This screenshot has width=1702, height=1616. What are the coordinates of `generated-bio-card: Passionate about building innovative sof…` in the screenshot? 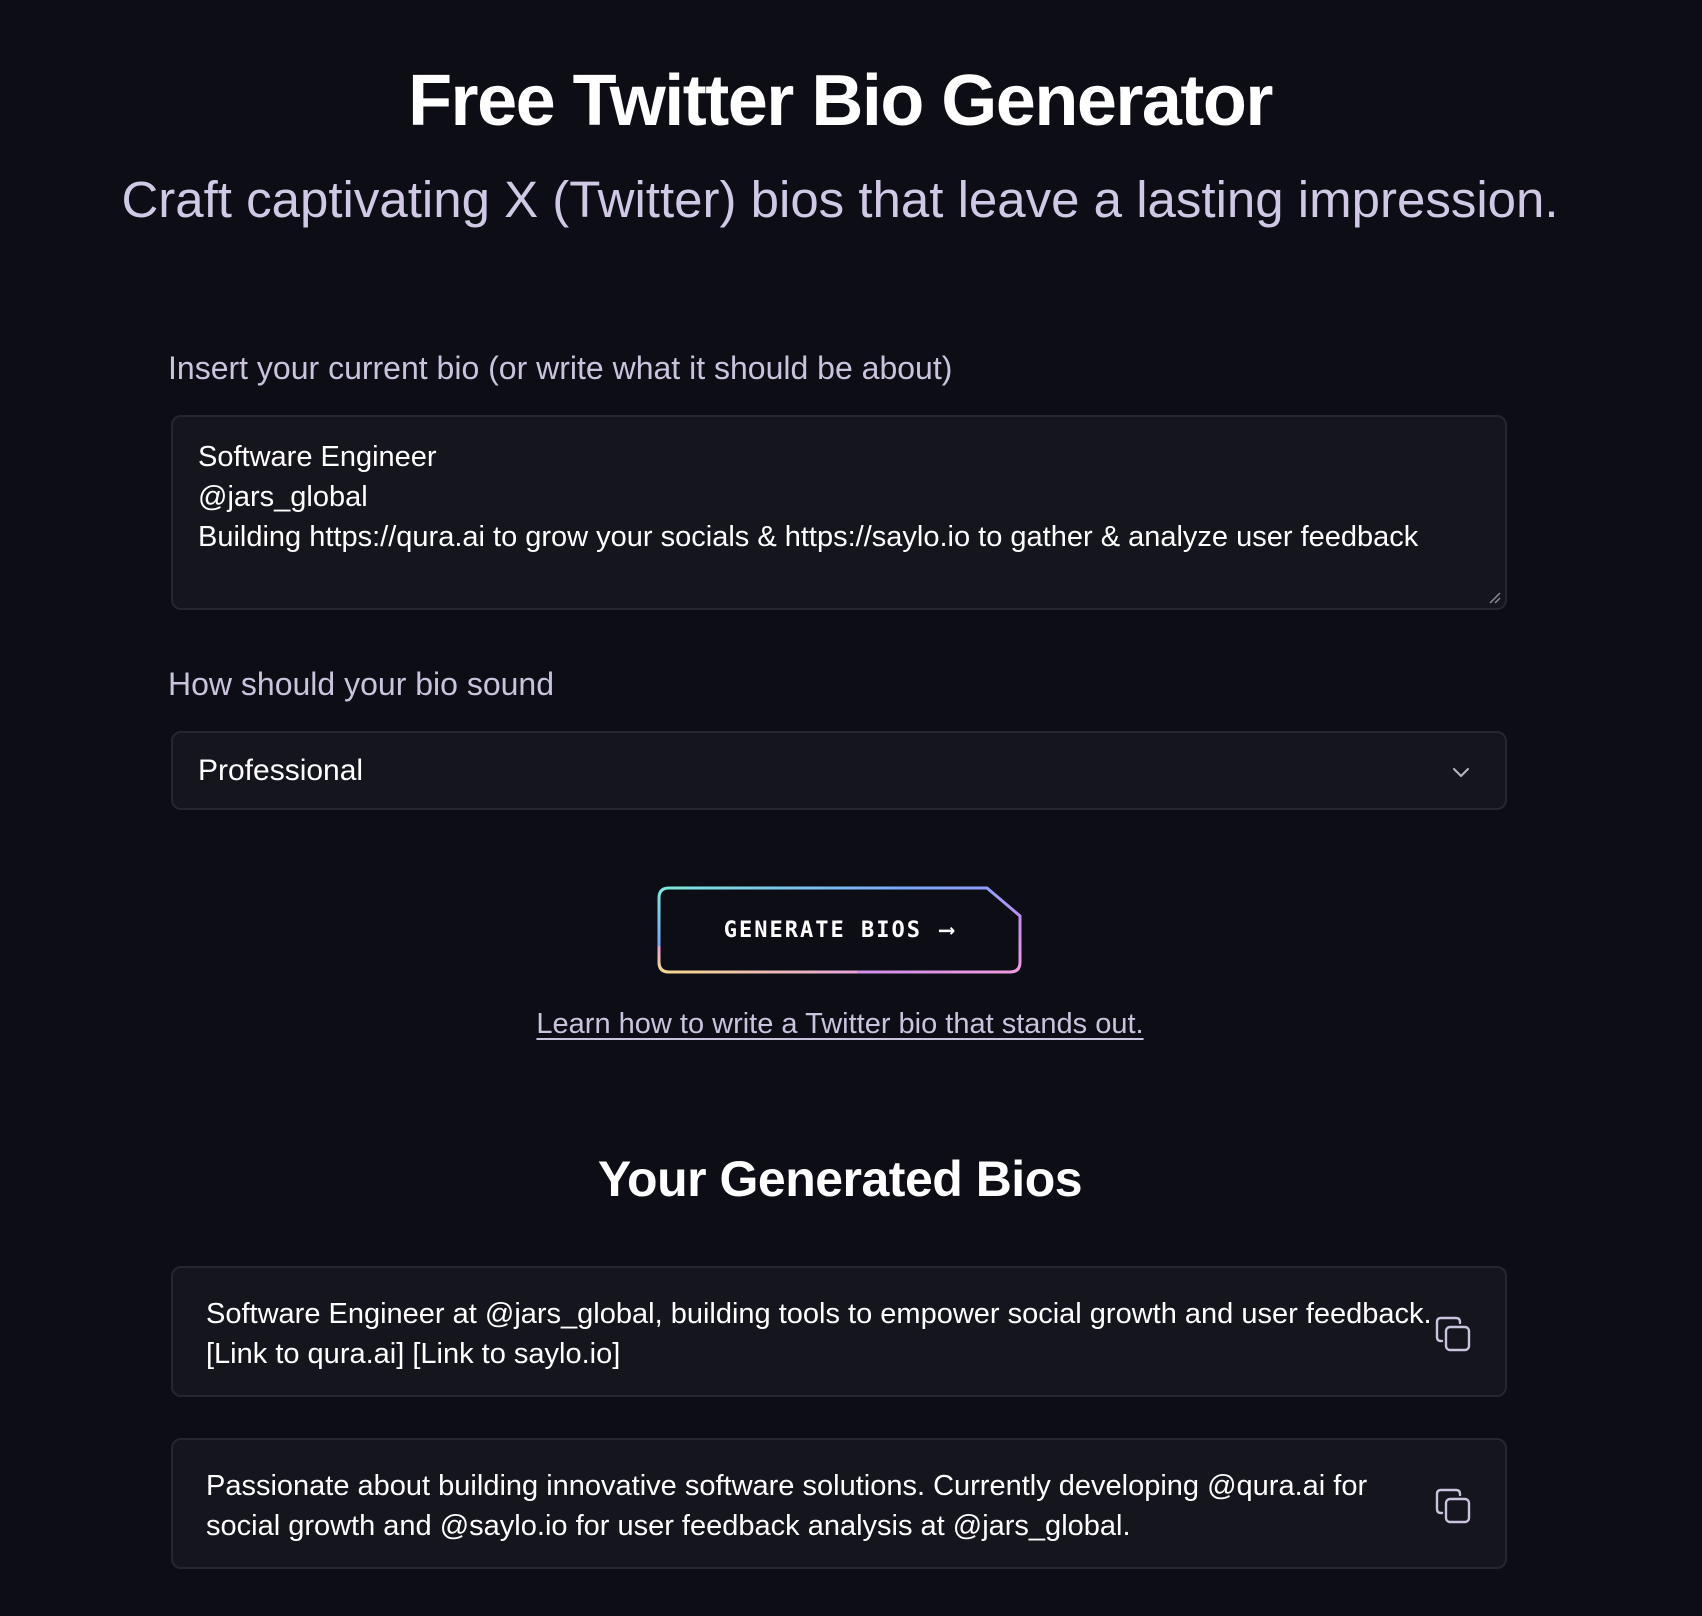 It's located at (839, 1503).